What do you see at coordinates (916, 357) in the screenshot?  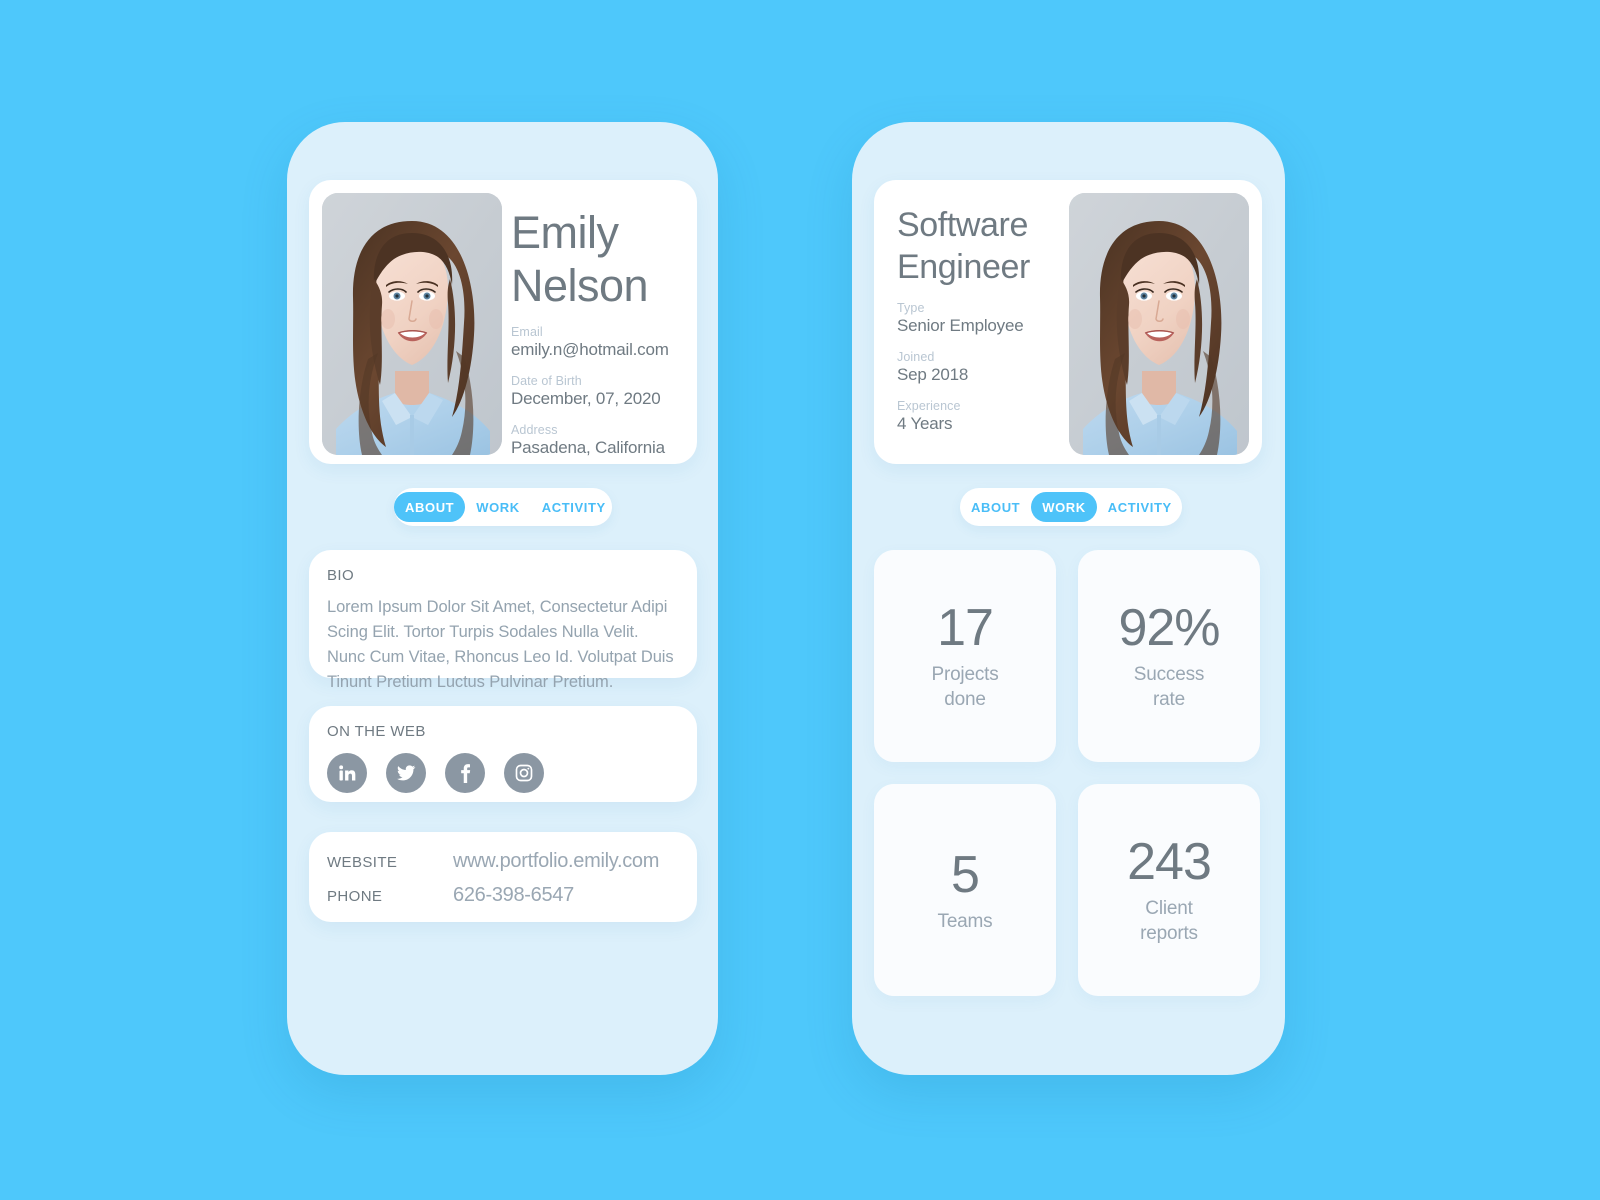 I see `joined-label: Joined` at bounding box center [916, 357].